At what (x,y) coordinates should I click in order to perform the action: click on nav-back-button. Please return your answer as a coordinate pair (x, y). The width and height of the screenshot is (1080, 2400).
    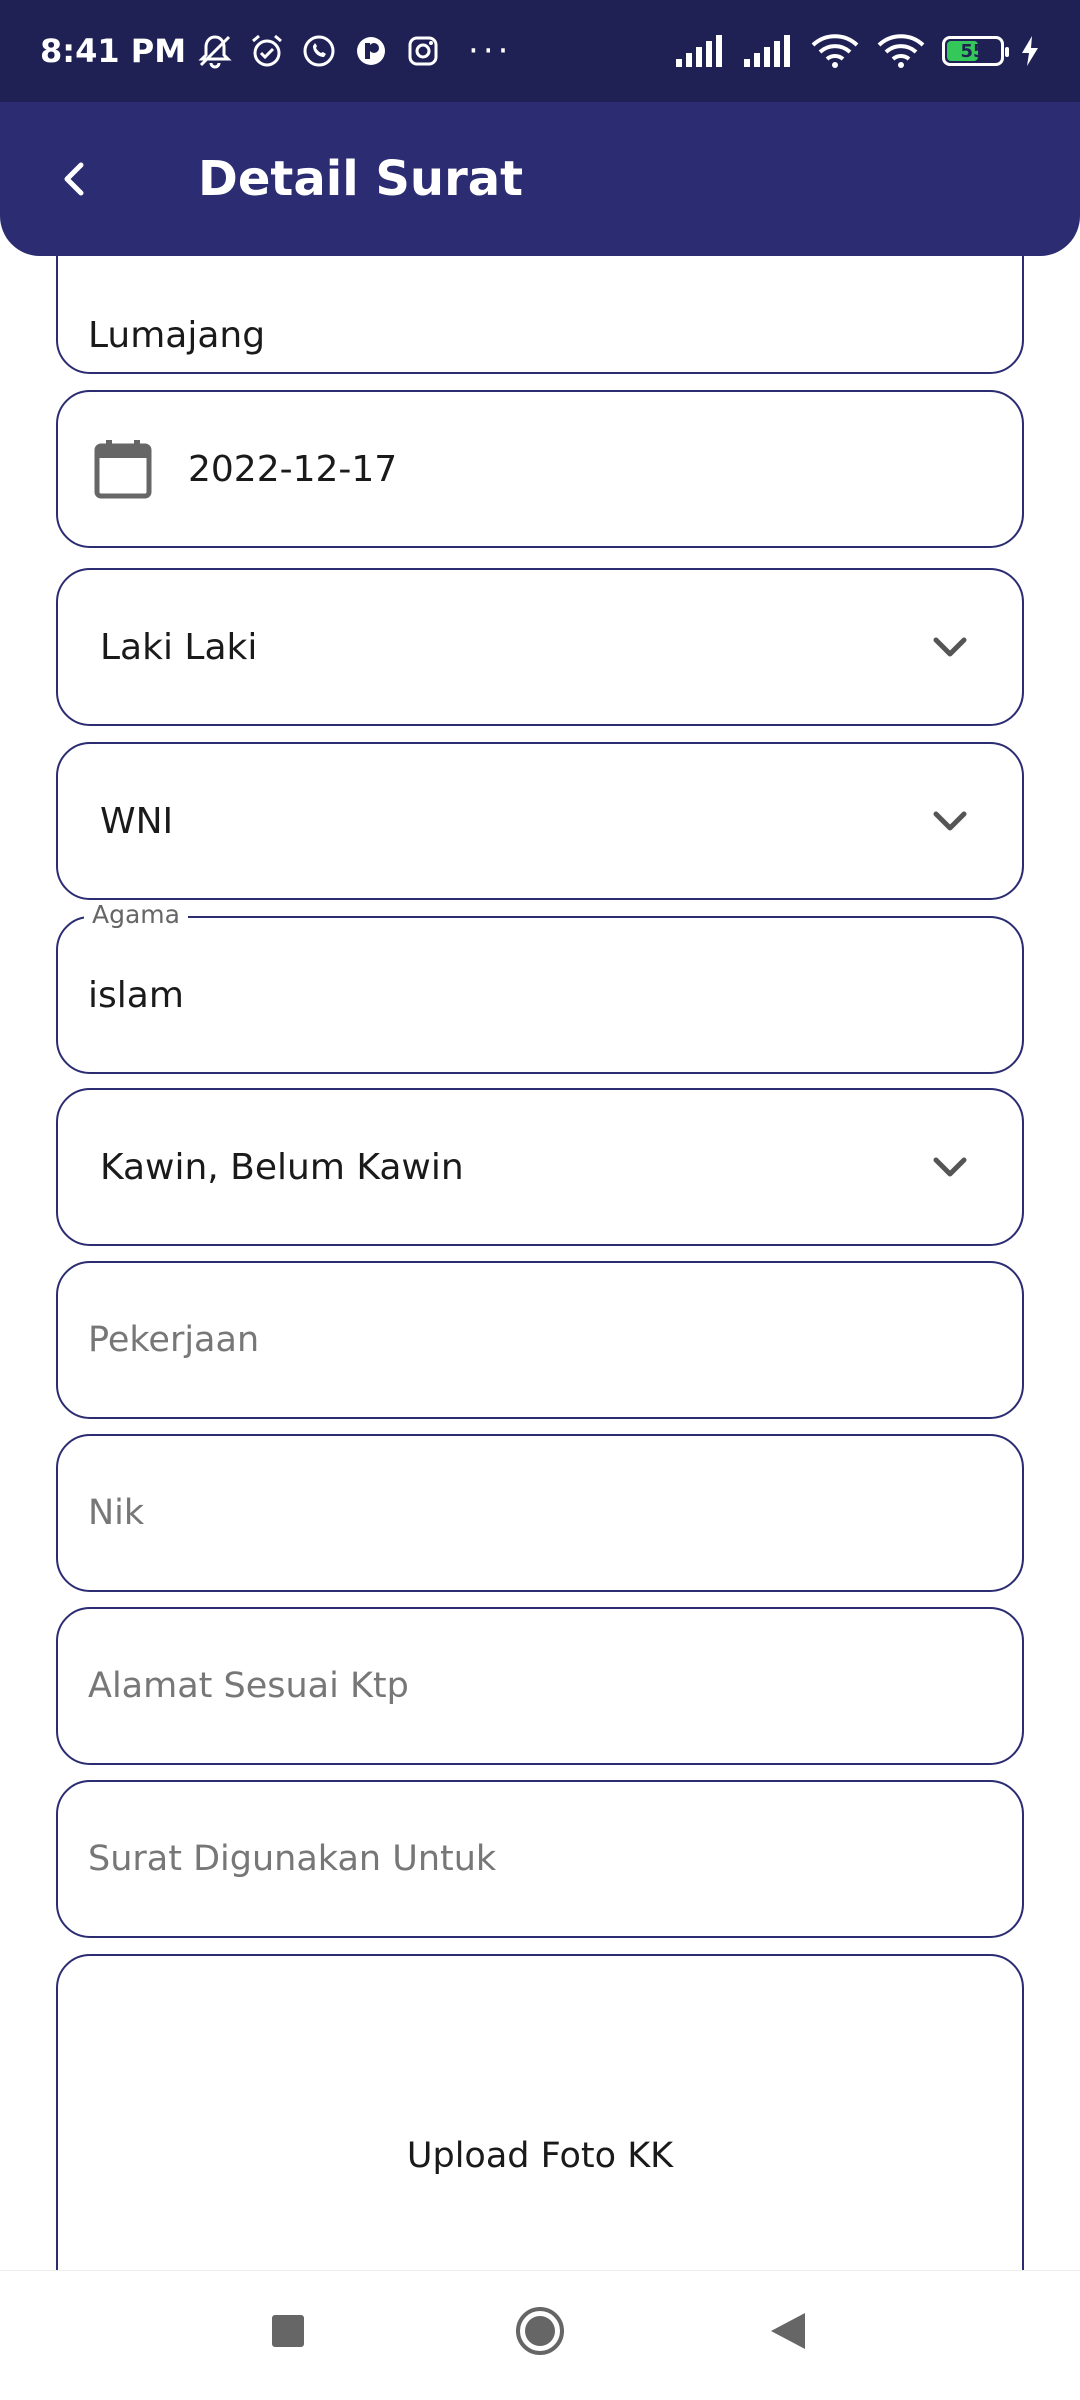
    Looking at the image, I should click on (788, 2331).